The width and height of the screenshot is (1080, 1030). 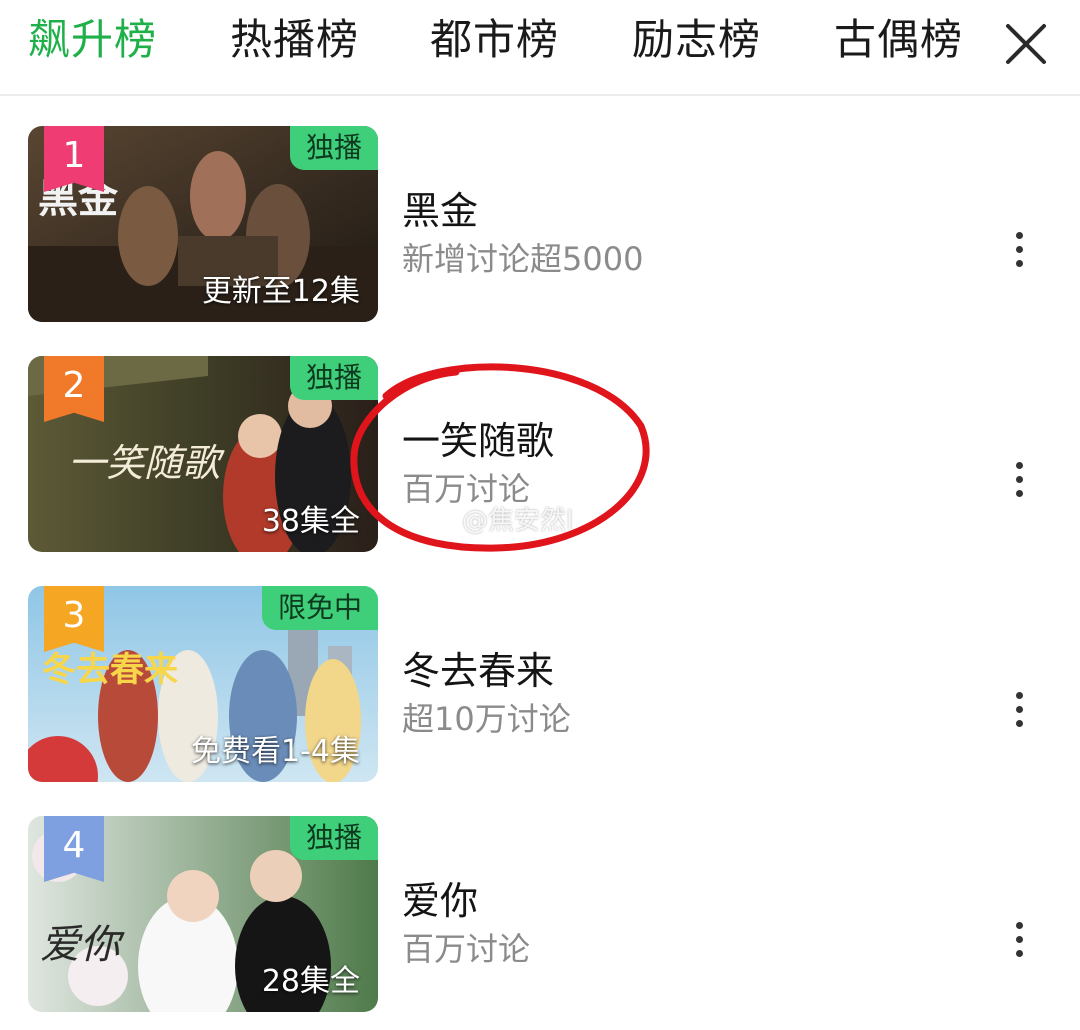 What do you see at coordinates (466, 949) in the screenshot?
I see `show-subtitle: 百万讨论` at bounding box center [466, 949].